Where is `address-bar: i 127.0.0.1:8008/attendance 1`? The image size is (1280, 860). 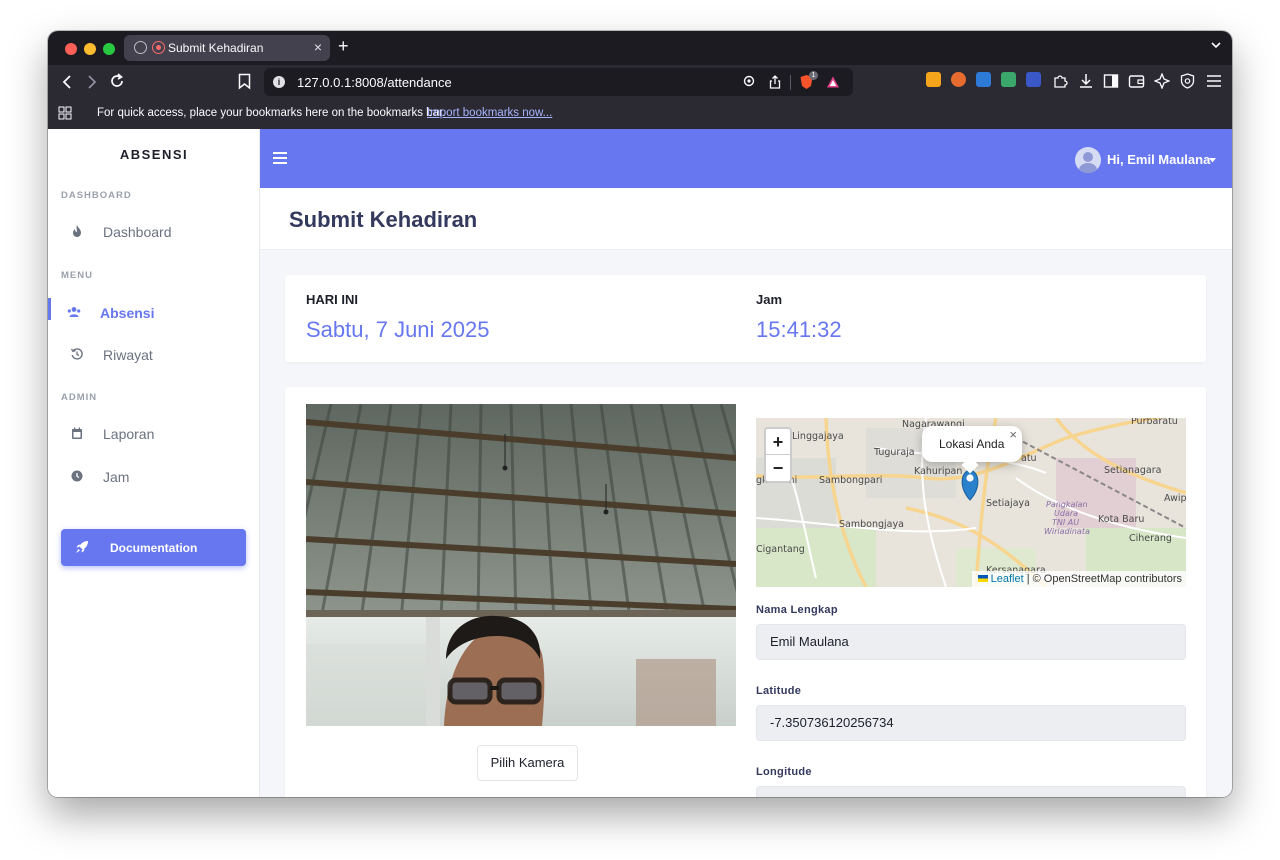
address-bar: i 127.0.0.1:8008/attendance 1 is located at coordinates (558, 82).